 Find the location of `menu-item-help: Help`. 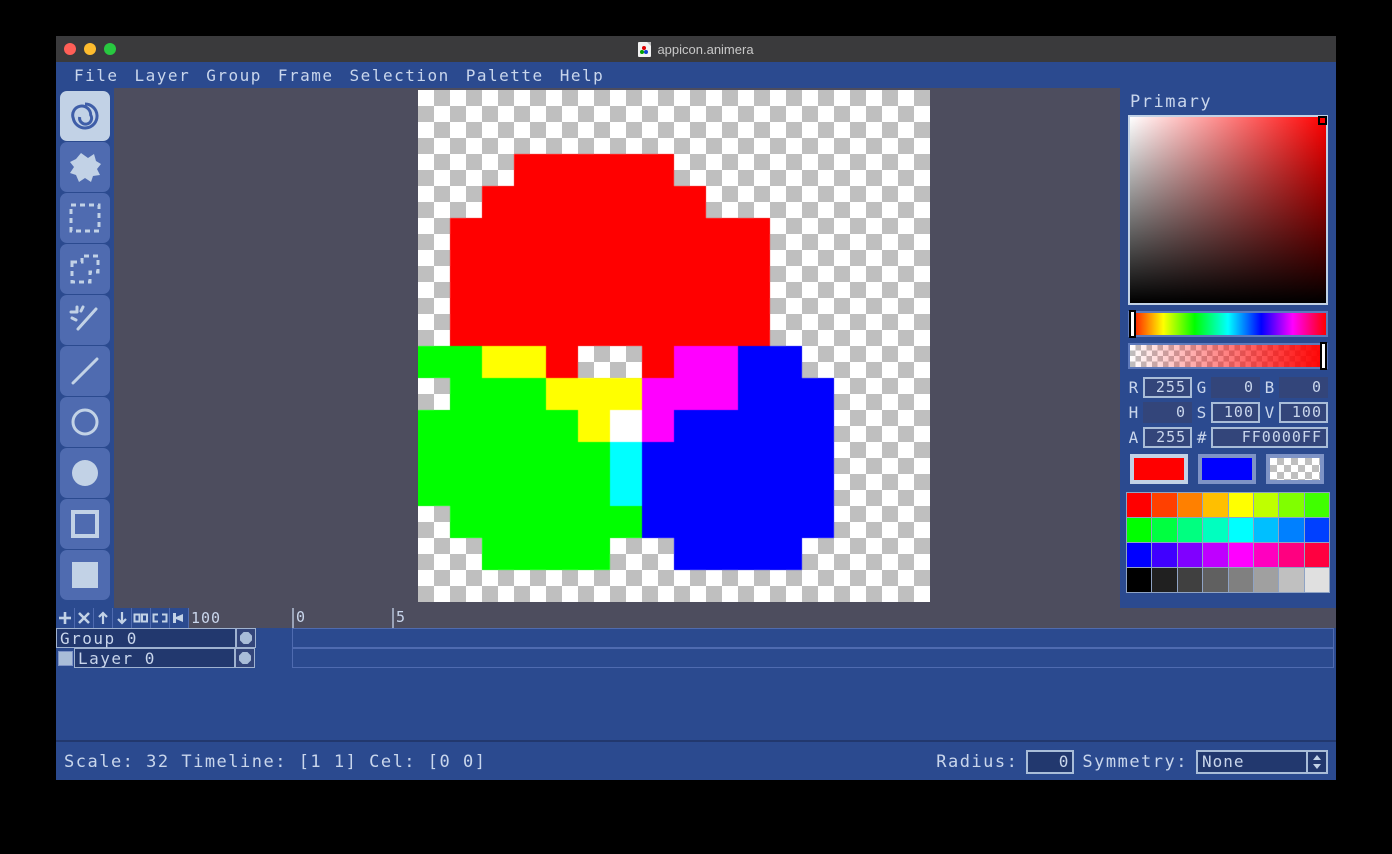

menu-item-help: Help is located at coordinates (582, 75).